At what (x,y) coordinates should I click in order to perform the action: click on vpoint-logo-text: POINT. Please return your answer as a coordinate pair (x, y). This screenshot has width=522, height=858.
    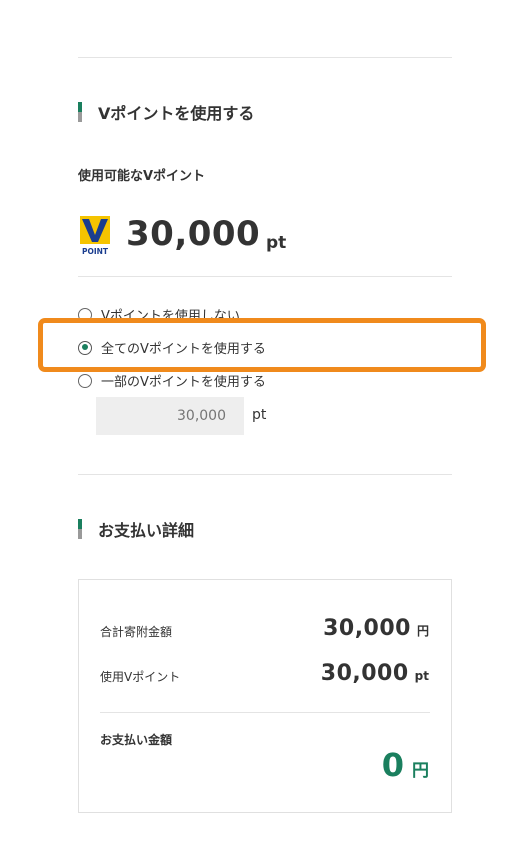
    Looking at the image, I should click on (95, 251).